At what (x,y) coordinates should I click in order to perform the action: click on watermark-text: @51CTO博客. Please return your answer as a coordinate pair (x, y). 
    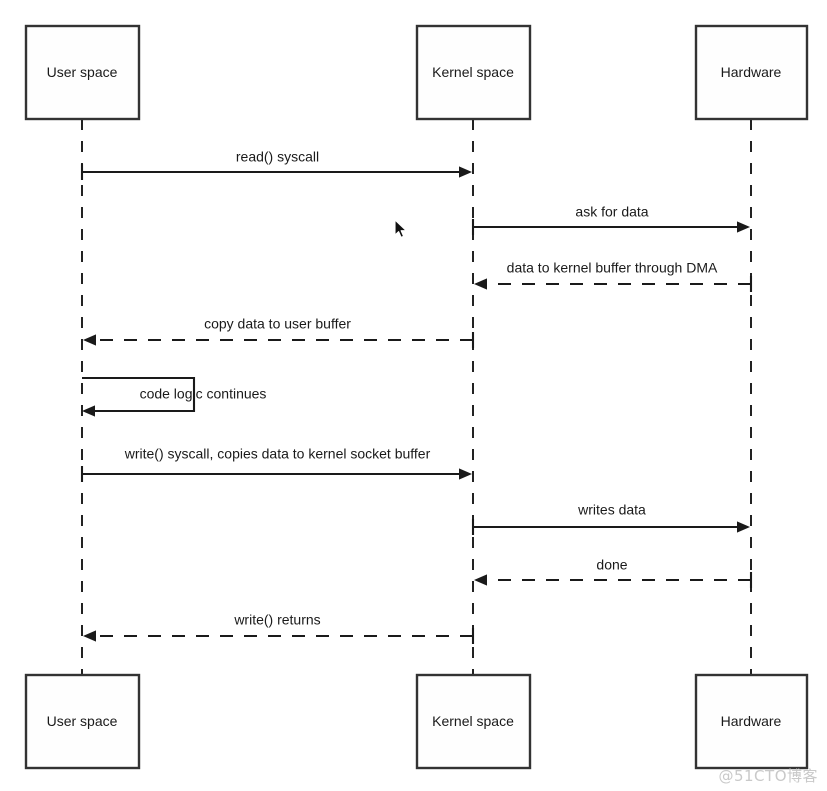
    Looking at the image, I should click on (768, 776).